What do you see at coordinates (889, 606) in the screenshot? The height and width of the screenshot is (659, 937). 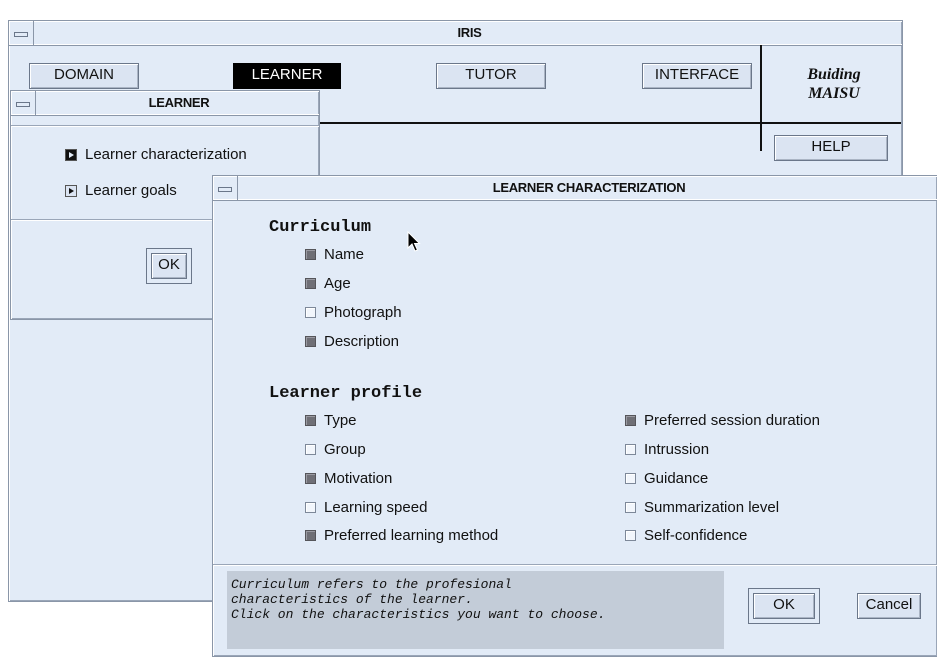 I see `cancel-button: Cancel` at bounding box center [889, 606].